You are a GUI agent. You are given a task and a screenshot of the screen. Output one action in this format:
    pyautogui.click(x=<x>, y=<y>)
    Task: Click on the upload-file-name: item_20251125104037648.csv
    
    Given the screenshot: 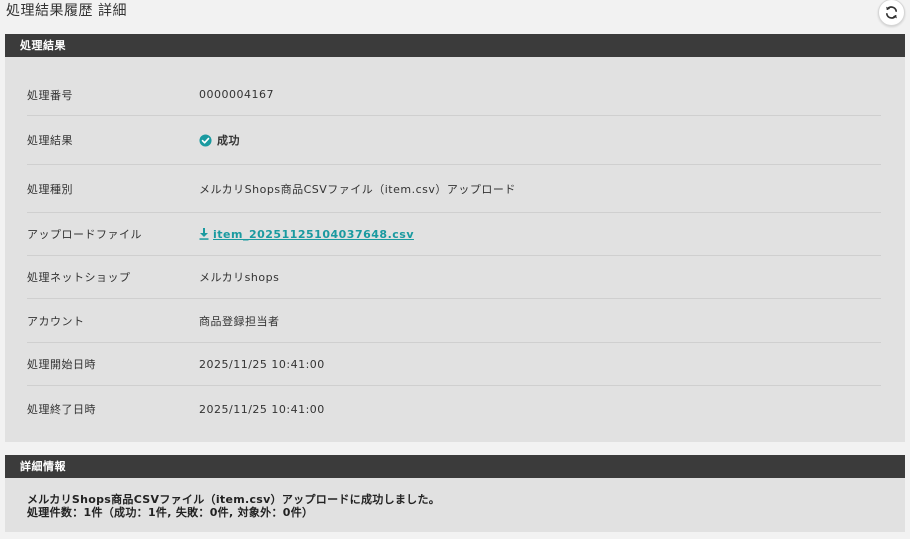 What is the action you would take?
    pyautogui.click(x=313, y=234)
    